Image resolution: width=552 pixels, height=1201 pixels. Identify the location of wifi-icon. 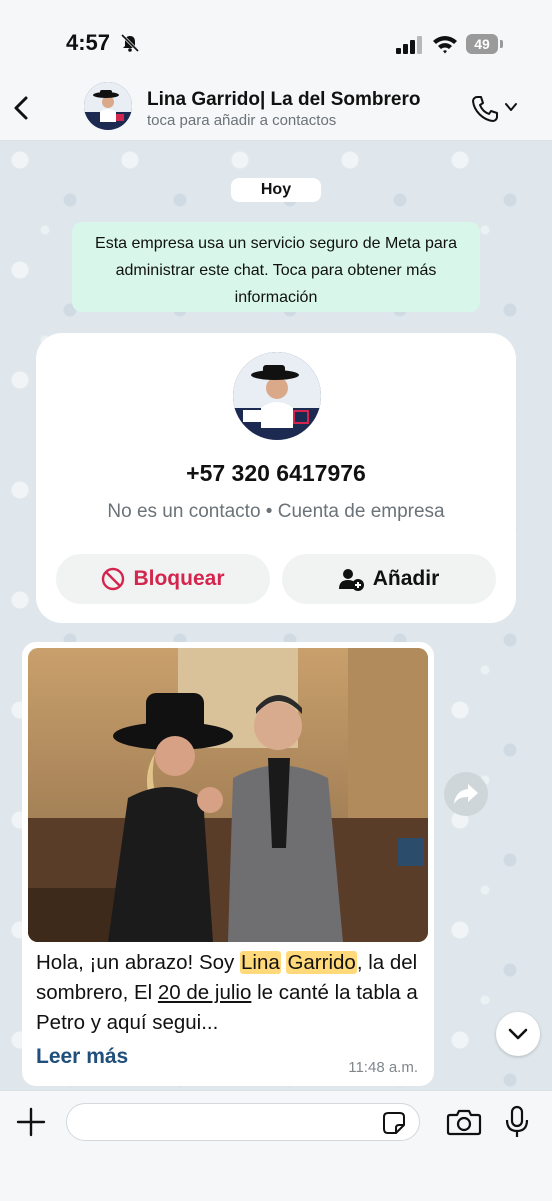
(445, 45).